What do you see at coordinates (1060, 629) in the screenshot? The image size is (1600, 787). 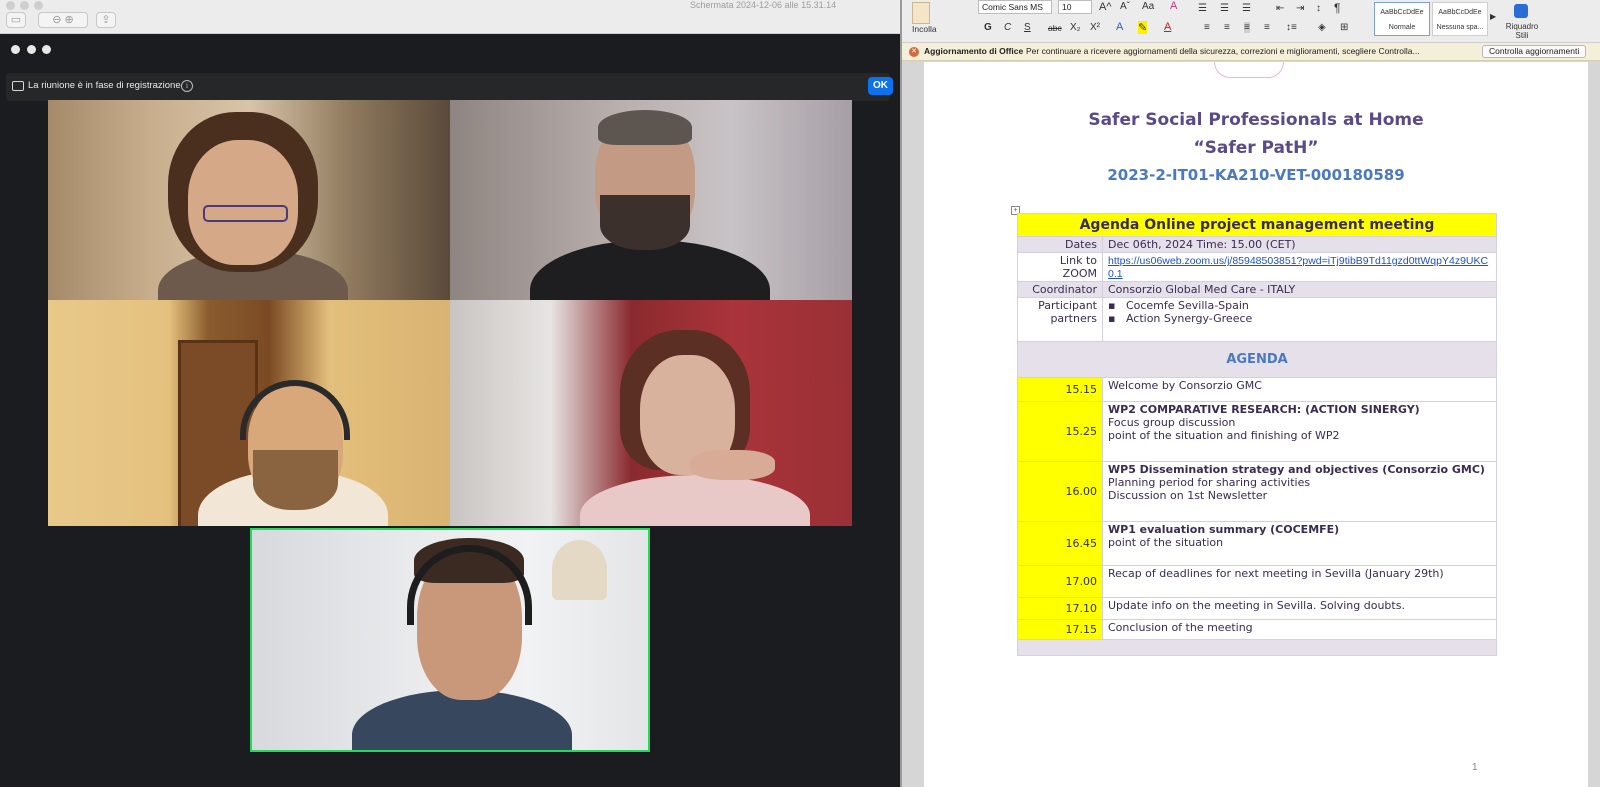 I see `agenda-time: 17.15` at bounding box center [1060, 629].